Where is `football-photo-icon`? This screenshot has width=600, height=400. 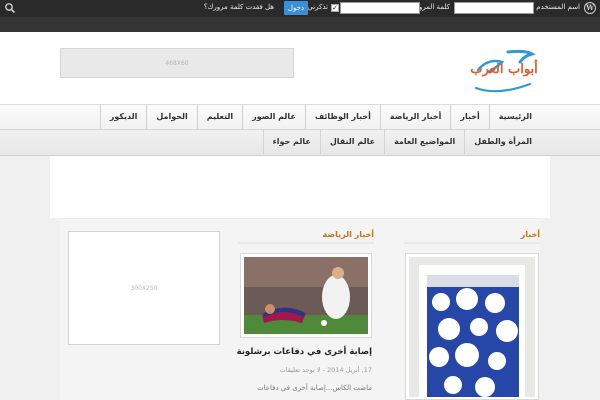 football-photo-icon is located at coordinates (306, 295).